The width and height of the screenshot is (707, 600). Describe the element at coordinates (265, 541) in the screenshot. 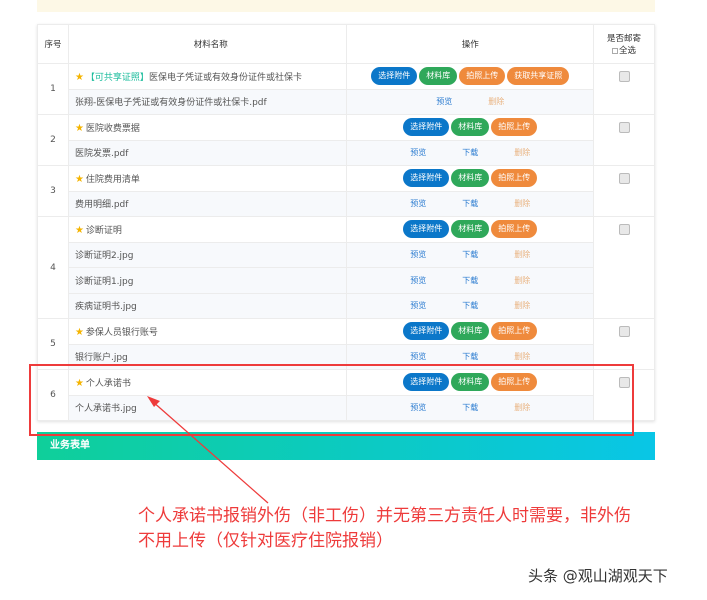

I see `annotation-line-2: 不用上传（仅针对医疗住院报销）` at that location.